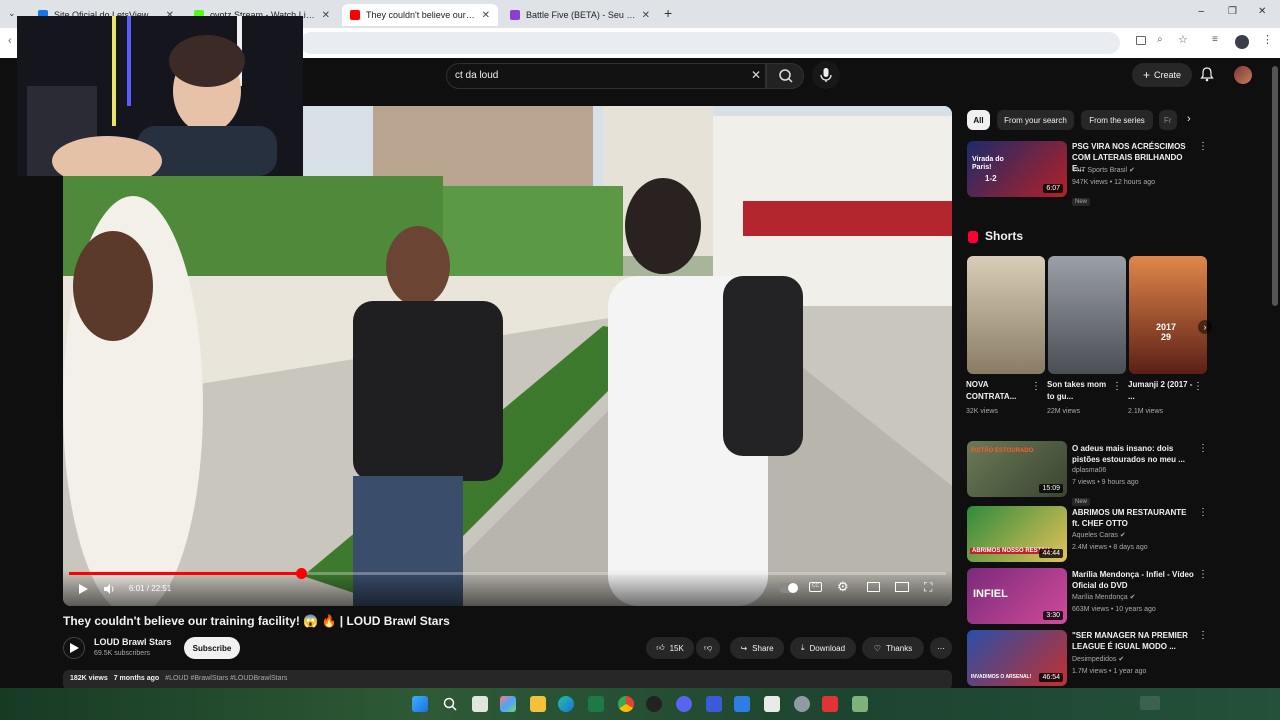  Describe the element at coordinates (1109, 671) in the screenshot. I see `related-video-meta: 1.7M views • 1 year ago` at that location.